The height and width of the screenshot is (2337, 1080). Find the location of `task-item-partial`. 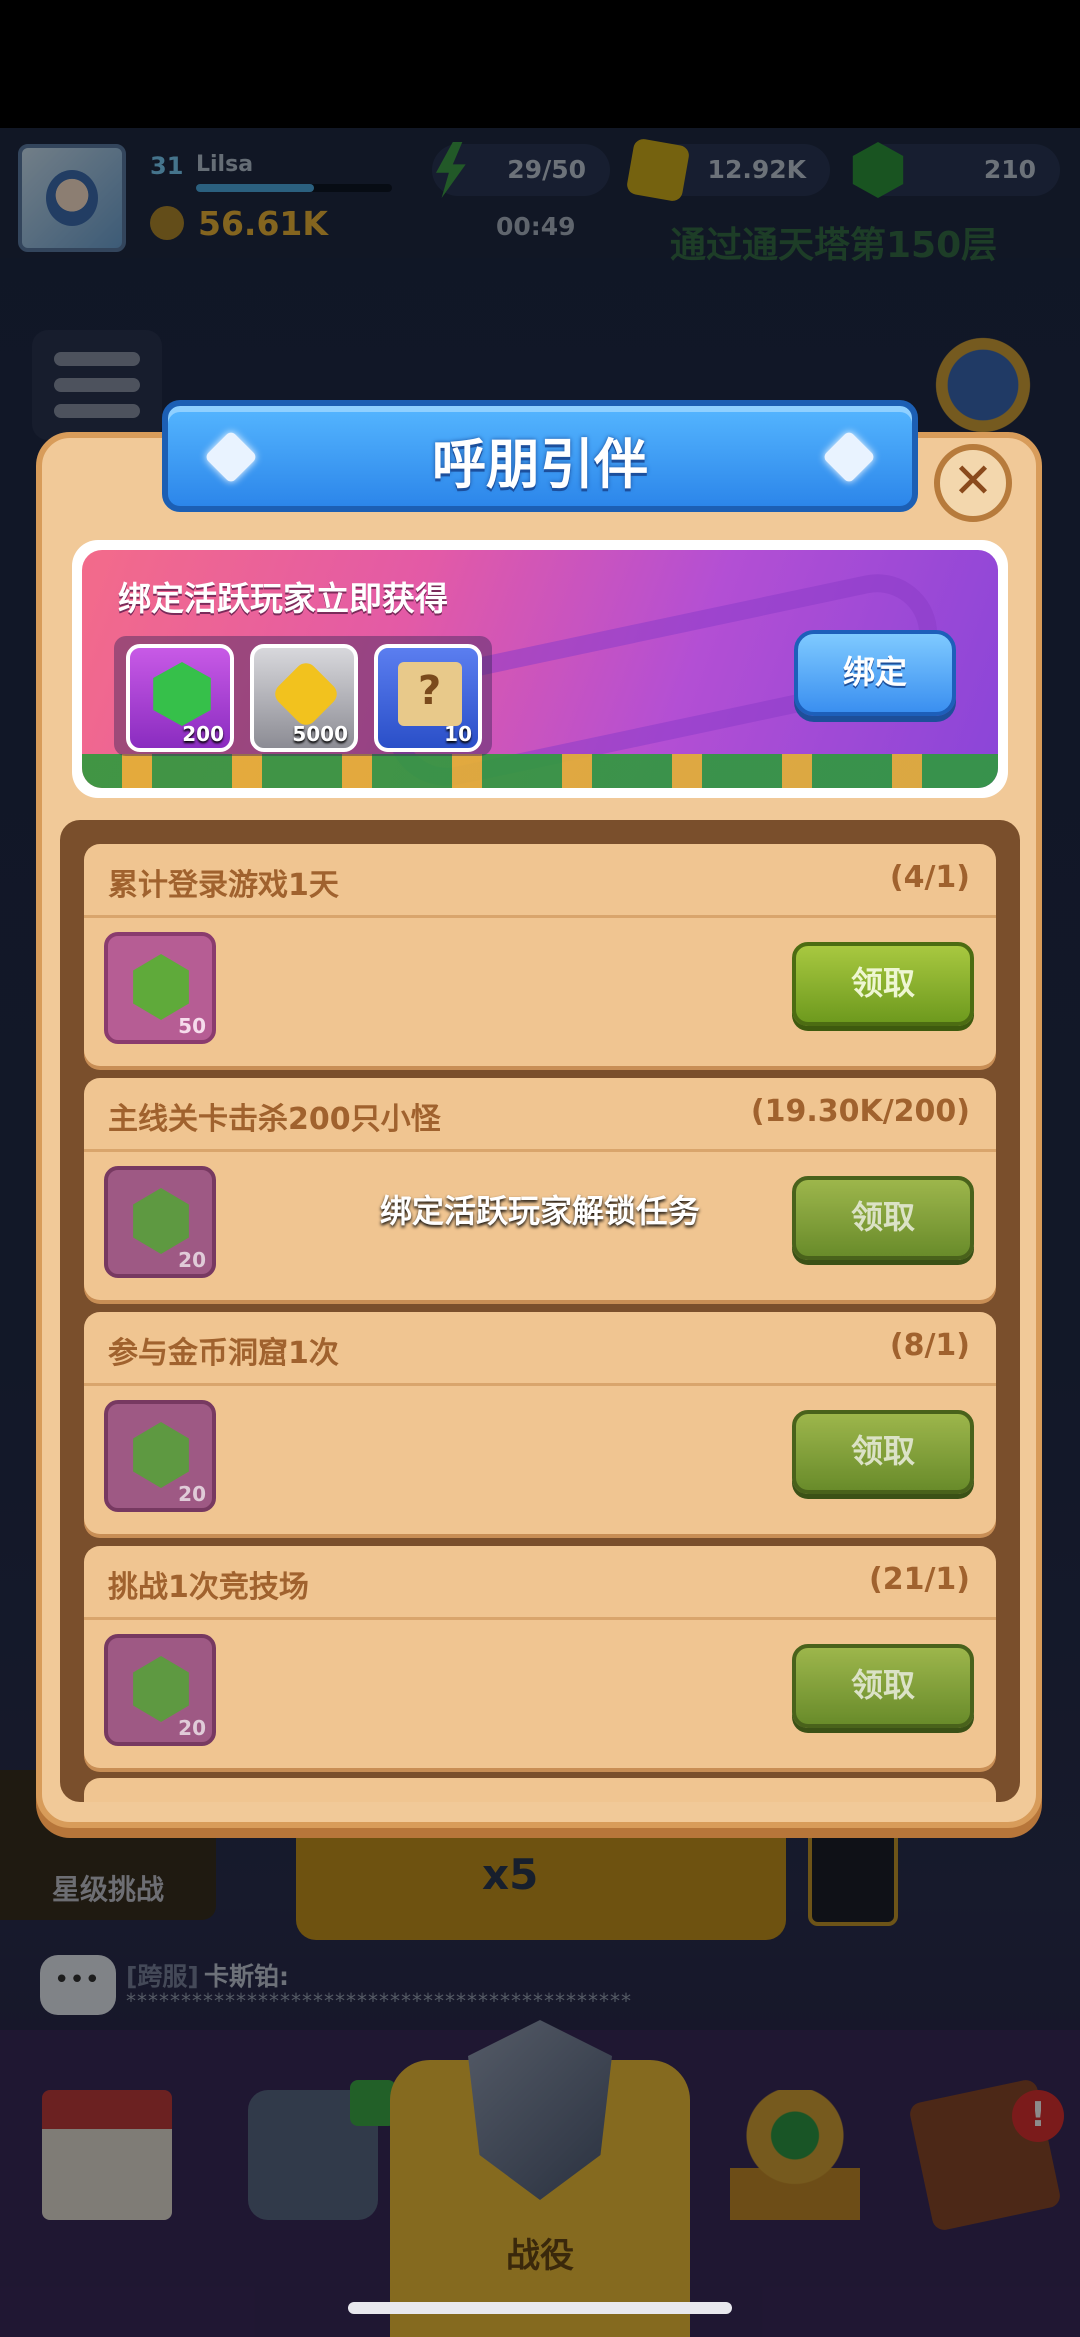

task-item-partial is located at coordinates (540, 1790).